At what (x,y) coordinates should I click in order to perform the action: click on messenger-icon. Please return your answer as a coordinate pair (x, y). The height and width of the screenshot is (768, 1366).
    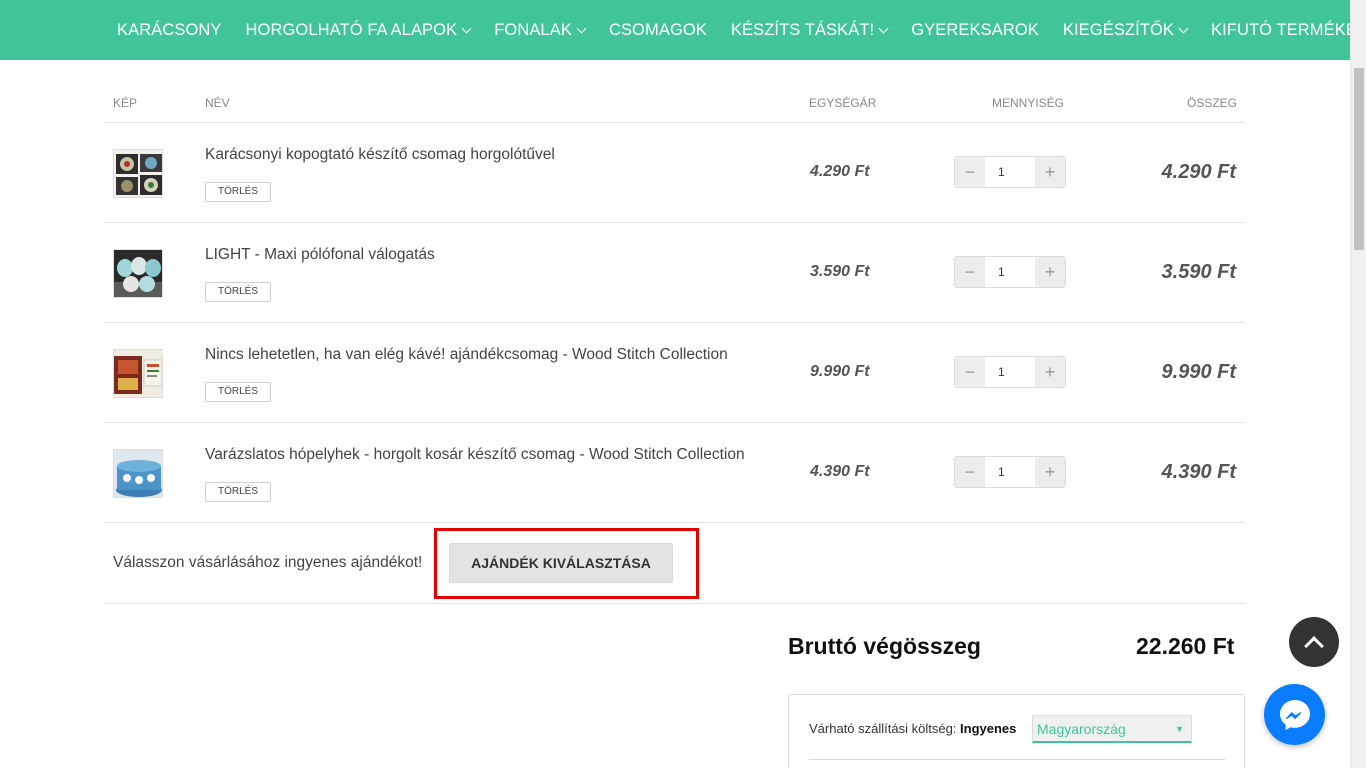
    Looking at the image, I should click on (1294, 714).